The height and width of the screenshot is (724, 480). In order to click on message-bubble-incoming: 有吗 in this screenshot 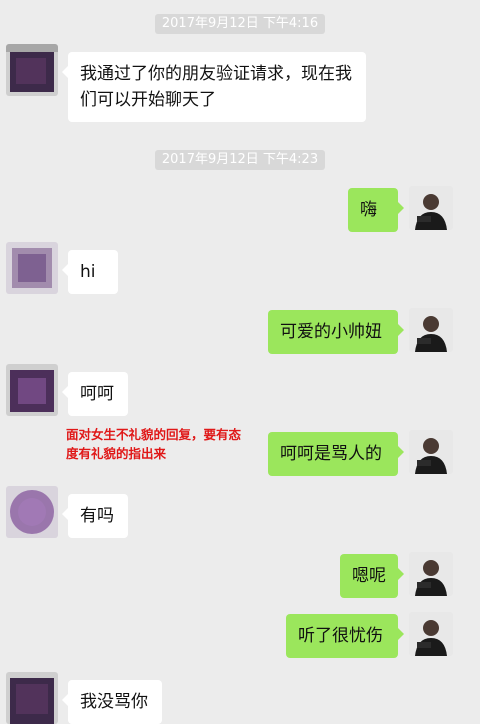, I will do `click(95, 516)`.